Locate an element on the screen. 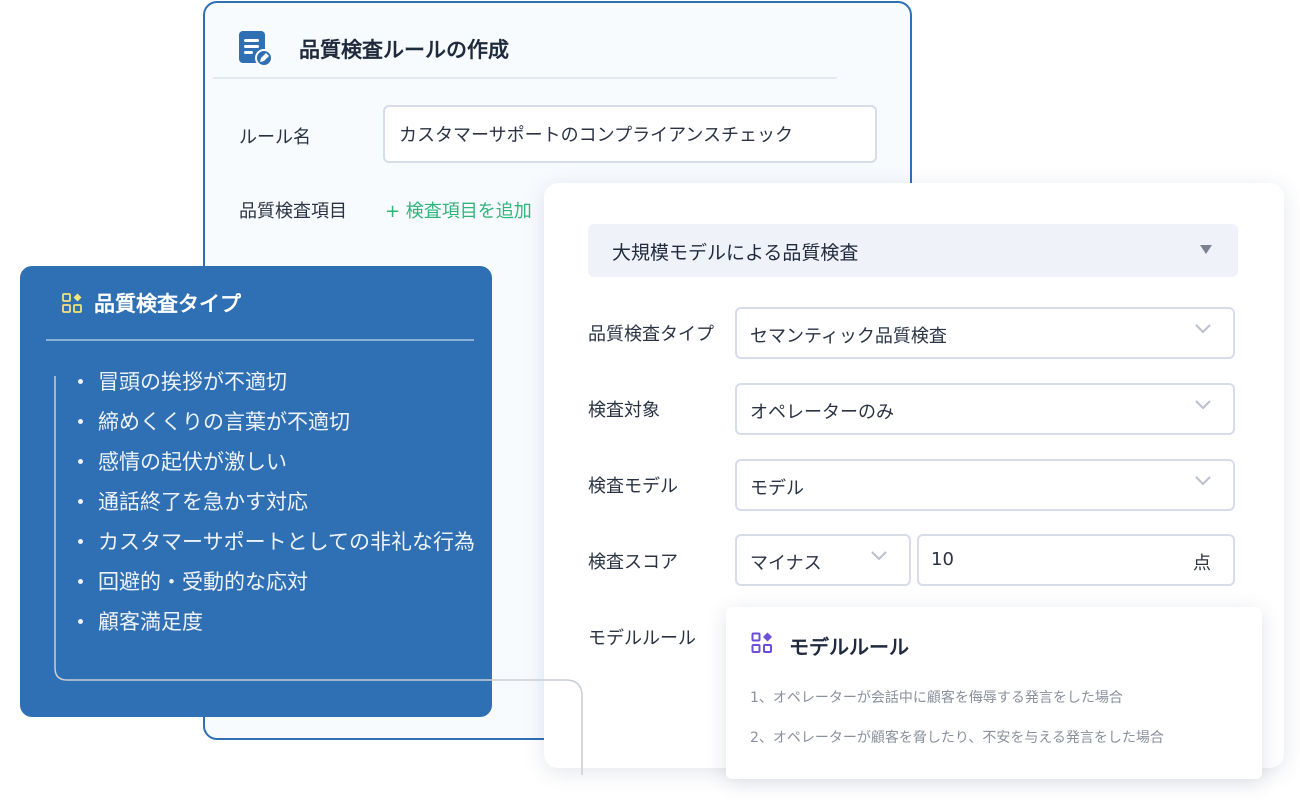  score-sign-select: マイナス is located at coordinates (823, 560).